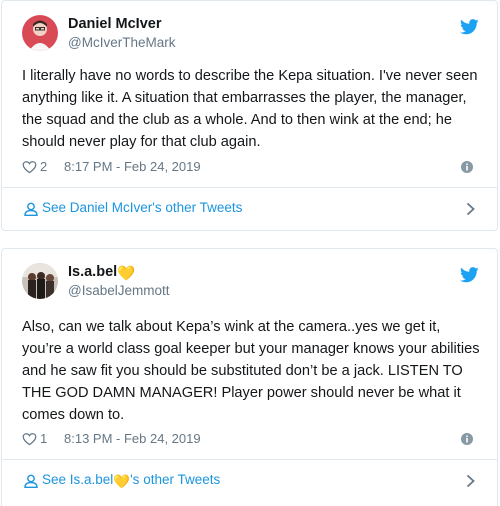 This screenshot has height=506, width=500. Describe the element at coordinates (132, 438) in the screenshot. I see `tweet-timestamp: 8:13 PM - Feb 24, 2019` at that location.